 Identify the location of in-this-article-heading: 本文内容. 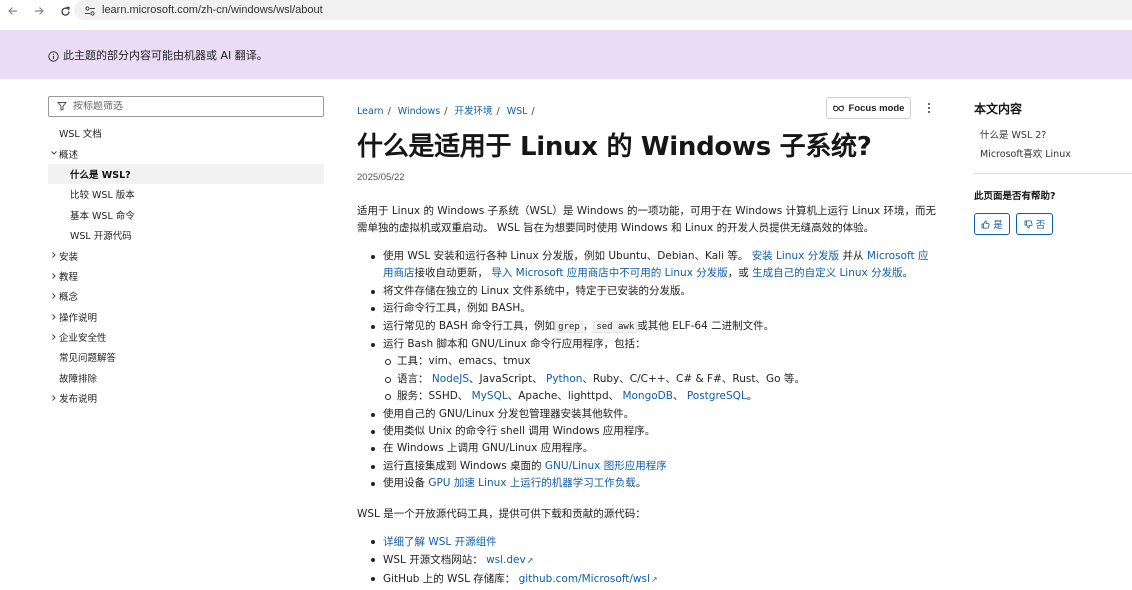
(998, 109).